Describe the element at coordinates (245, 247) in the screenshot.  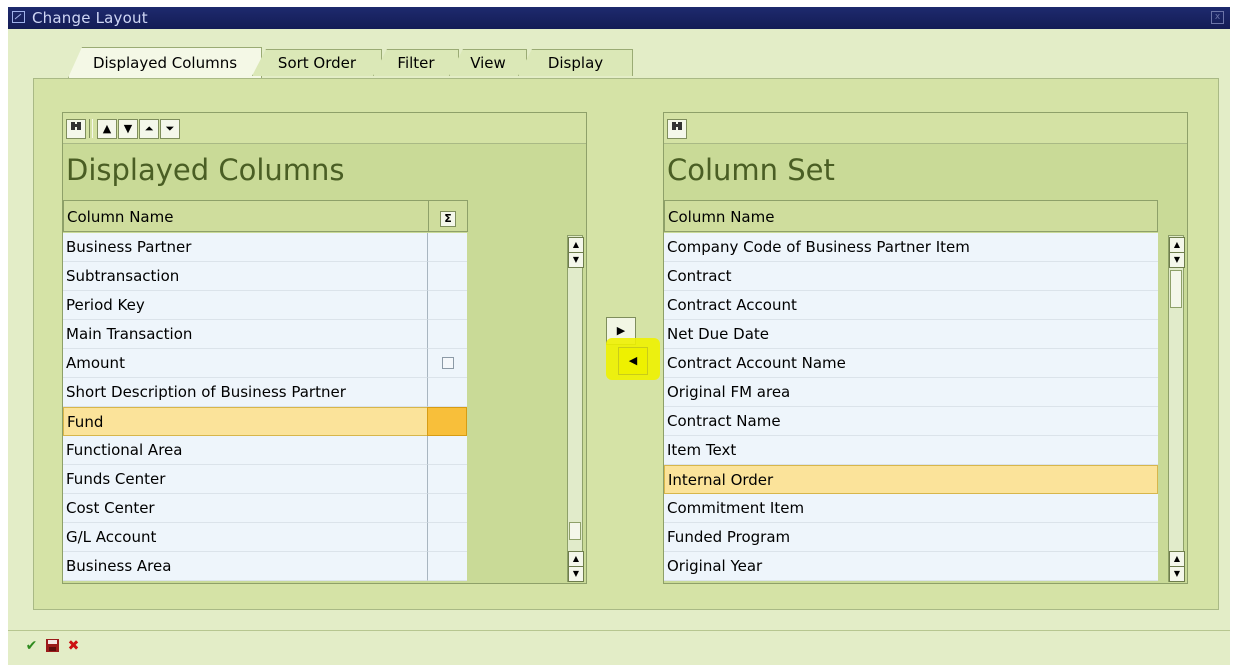
I see `list-item: Business Partner` at that location.